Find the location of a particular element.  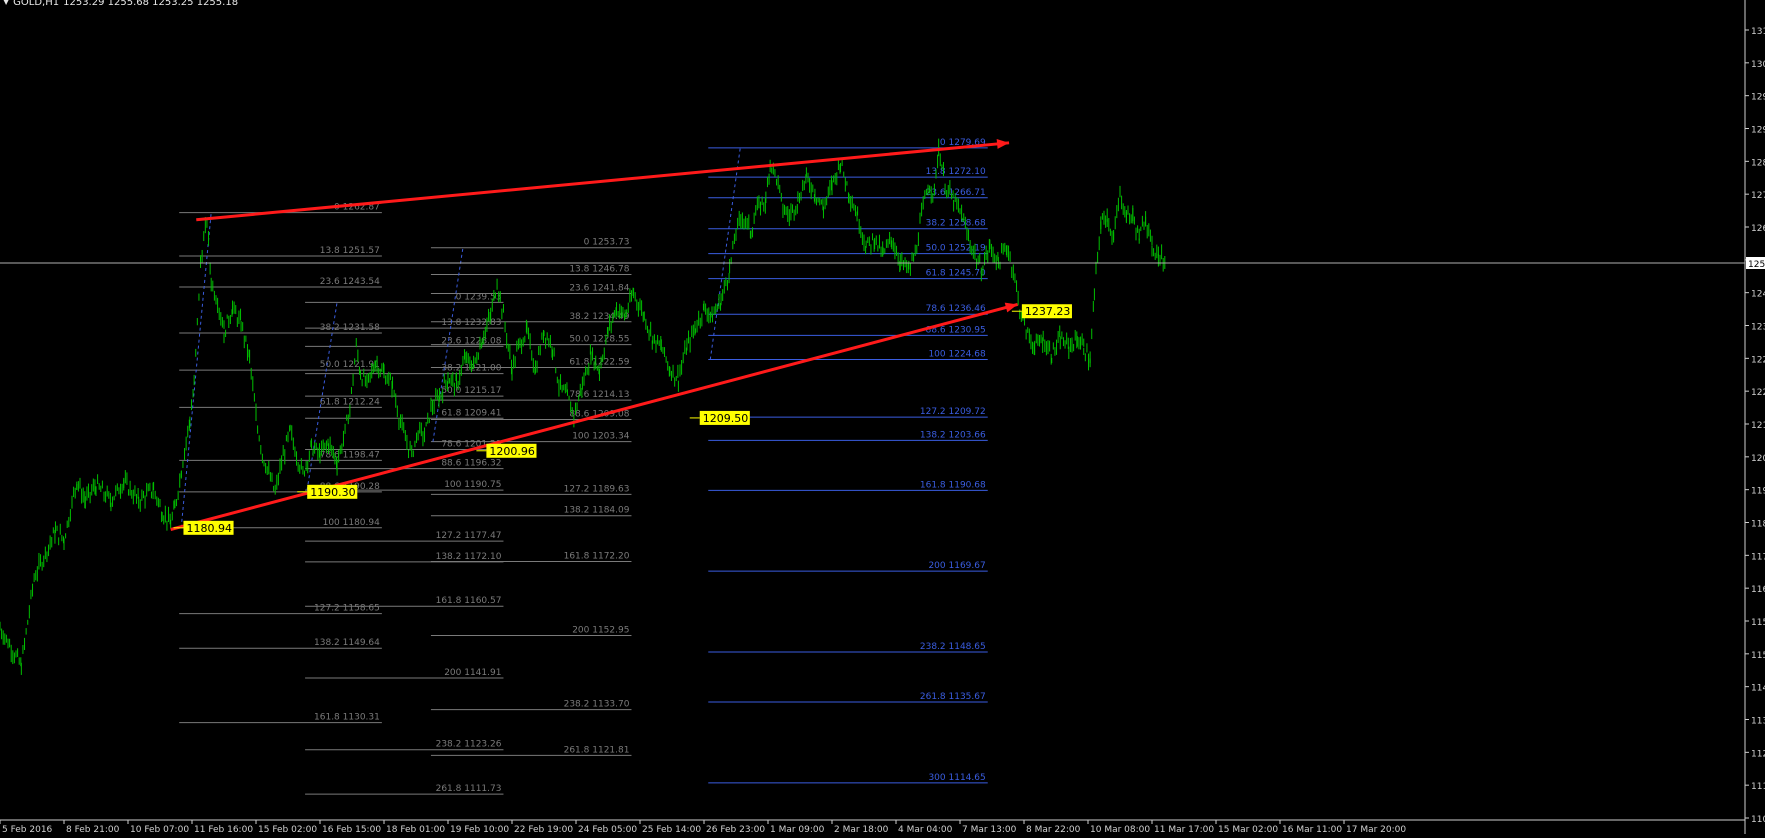

fib-level-label: 200 1169.67 is located at coordinates (956, 566).